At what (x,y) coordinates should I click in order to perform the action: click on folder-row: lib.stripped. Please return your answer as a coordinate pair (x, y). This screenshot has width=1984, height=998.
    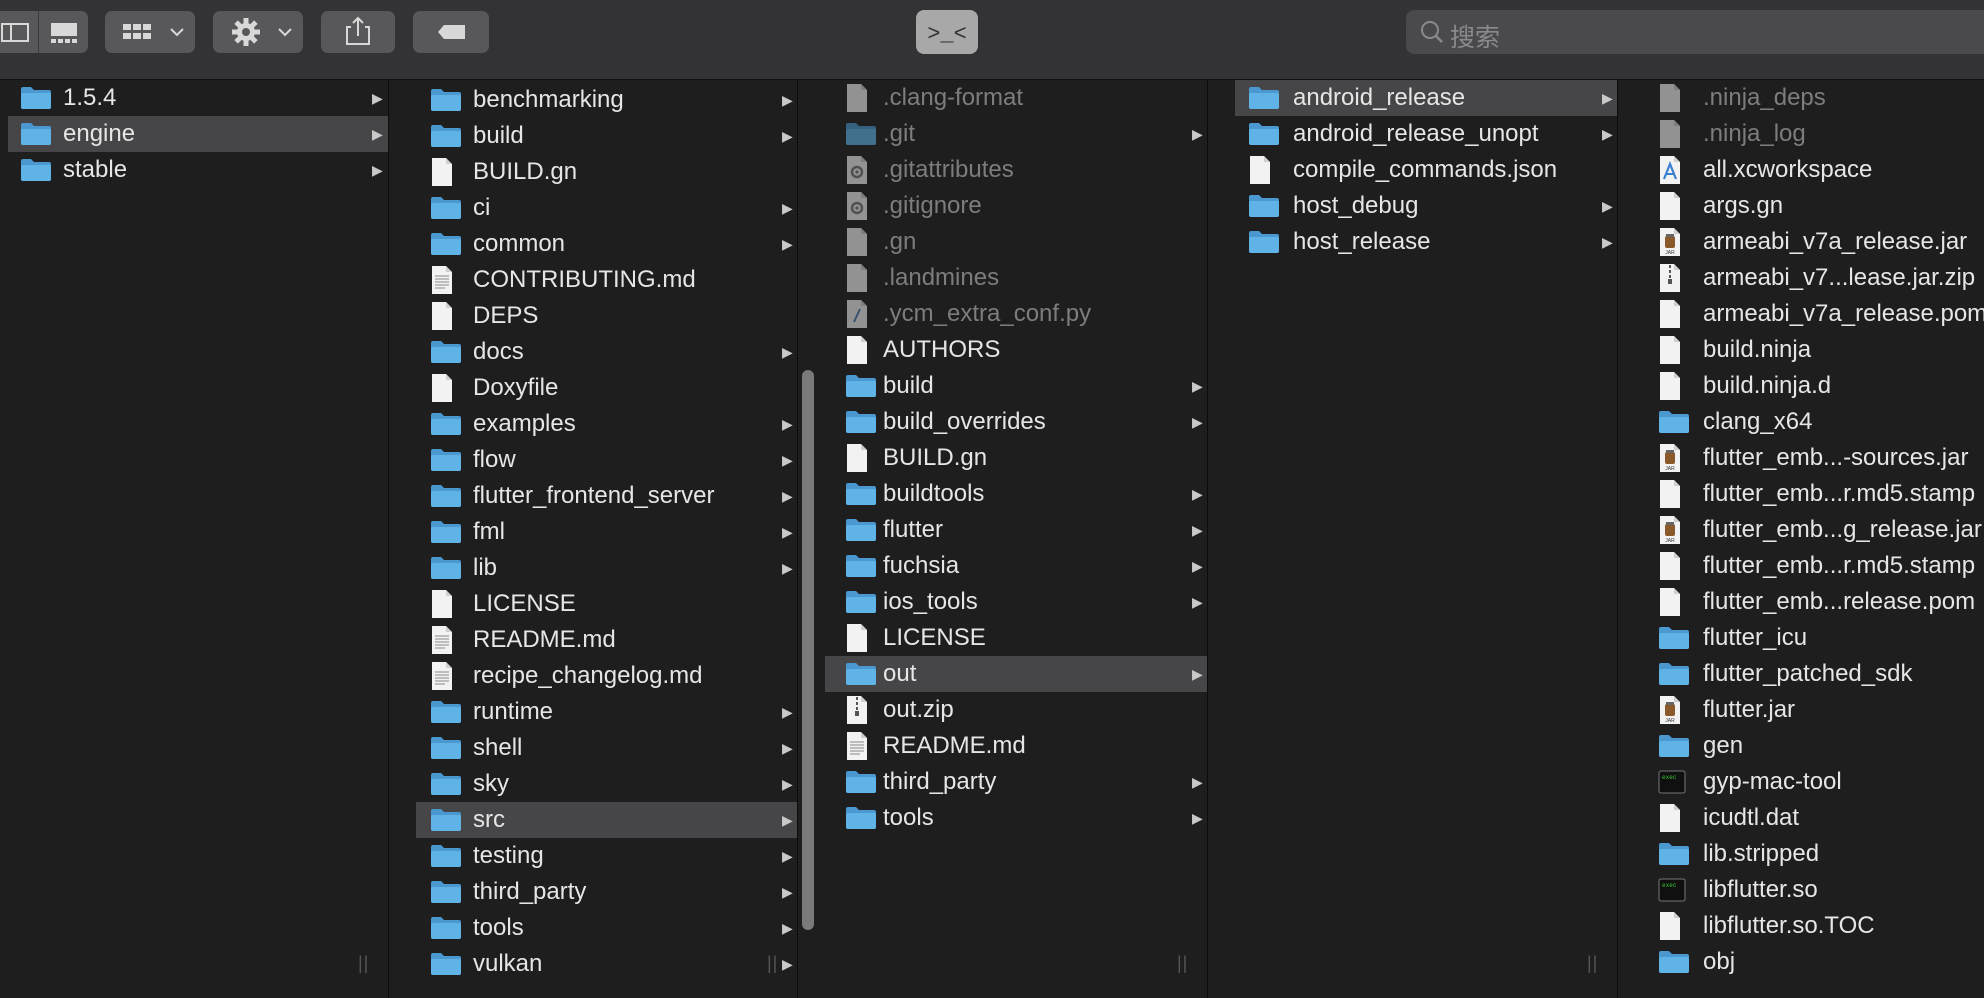
    Looking at the image, I should click on (1801, 854).